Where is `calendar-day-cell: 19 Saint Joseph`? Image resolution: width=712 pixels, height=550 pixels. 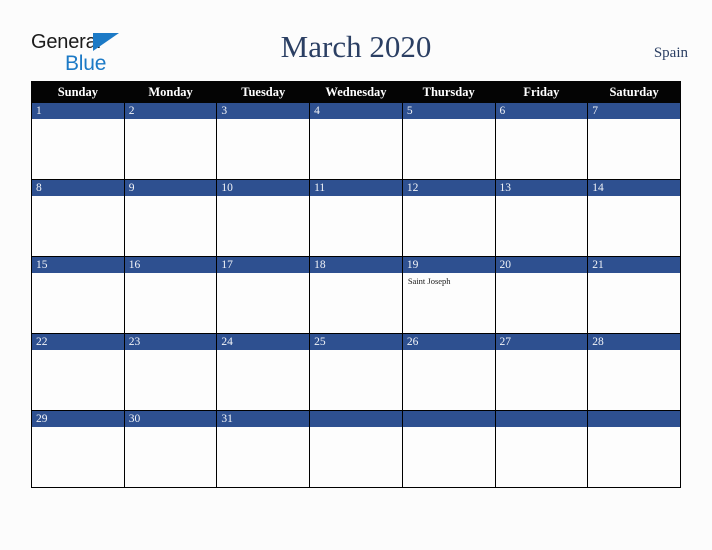
calendar-day-cell: 19 Saint Joseph is located at coordinates (448, 295).